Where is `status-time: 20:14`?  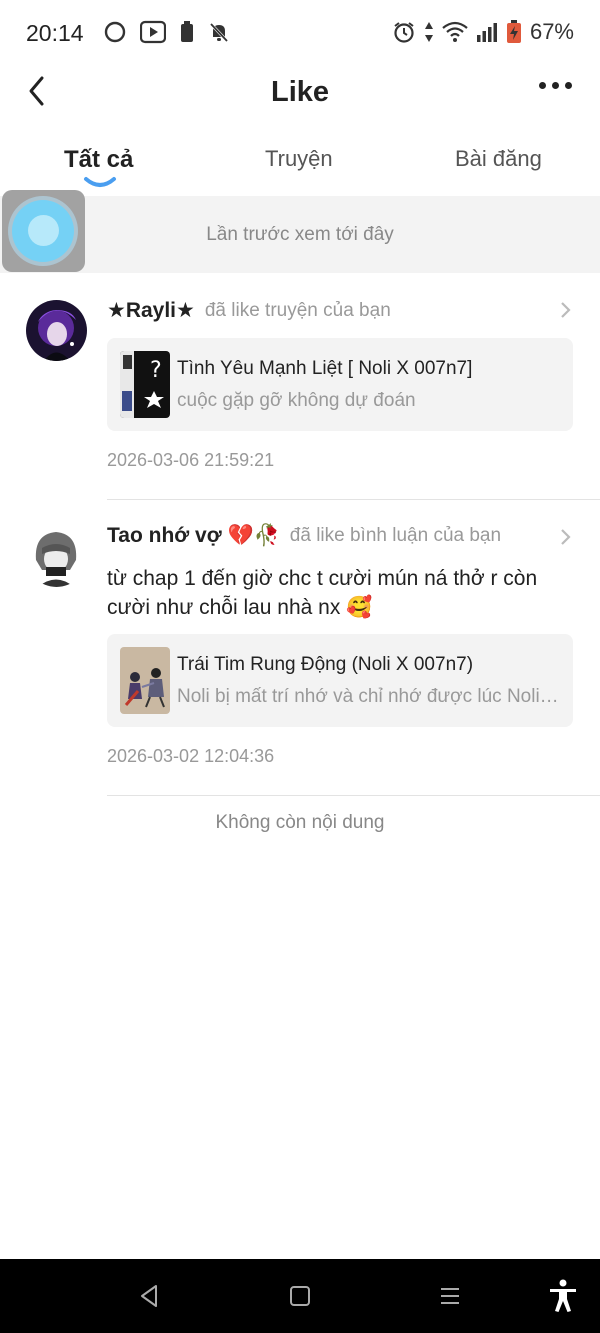 status-time: 20:14 is located at coordinates (55, 33).